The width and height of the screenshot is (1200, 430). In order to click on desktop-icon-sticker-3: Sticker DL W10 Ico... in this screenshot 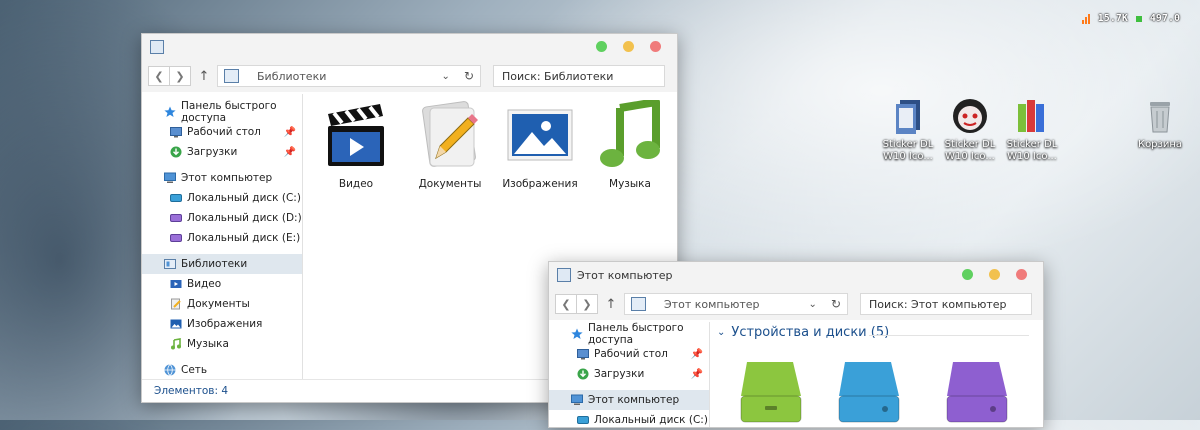, I will do `click(1032, 129)`.